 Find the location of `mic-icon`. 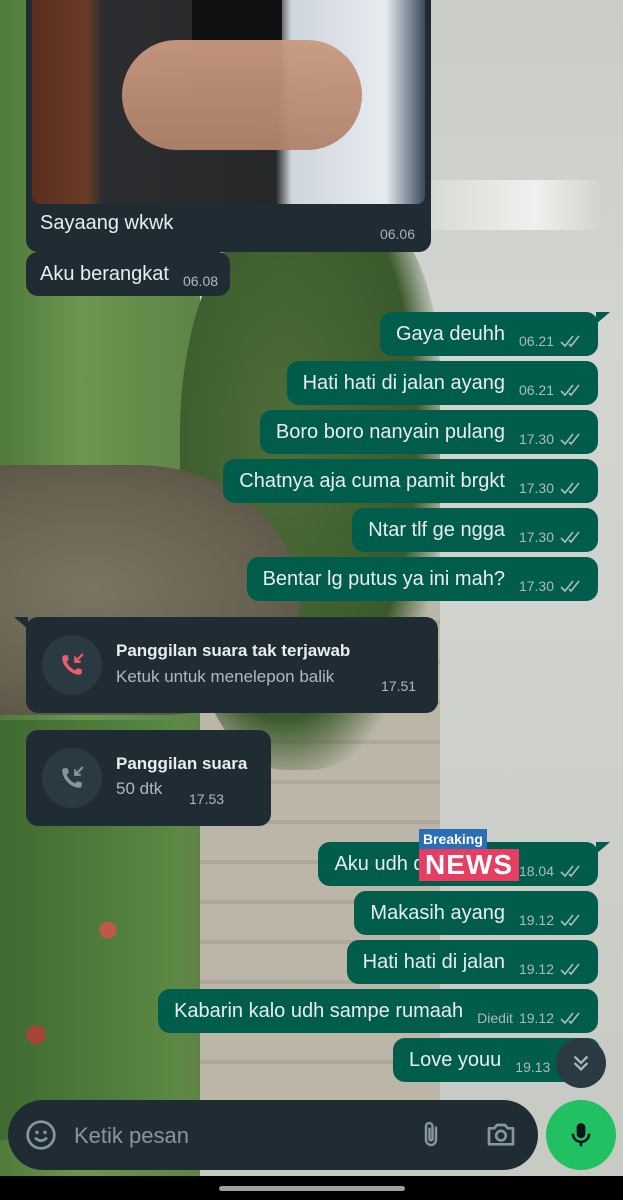

mic-icon is located at coordinates (581, 1135).